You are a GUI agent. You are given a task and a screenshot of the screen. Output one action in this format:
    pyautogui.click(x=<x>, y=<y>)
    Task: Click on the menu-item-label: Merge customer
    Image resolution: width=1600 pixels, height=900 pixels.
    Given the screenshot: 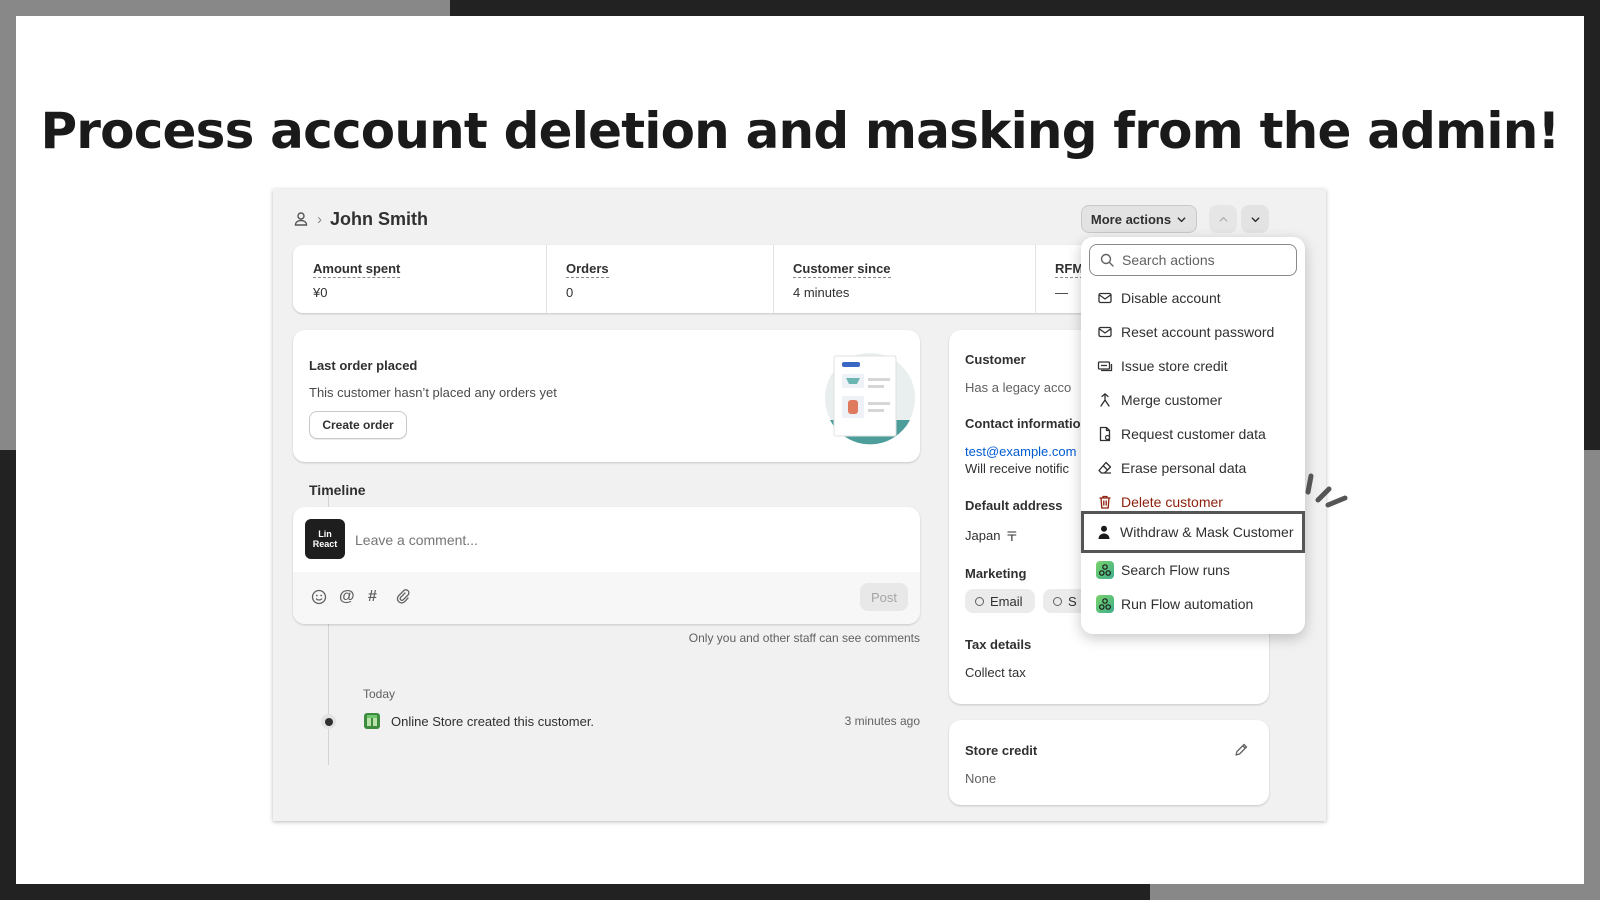 What is the action you would take?
    pyautogui.click(x=1172, y=400)
    